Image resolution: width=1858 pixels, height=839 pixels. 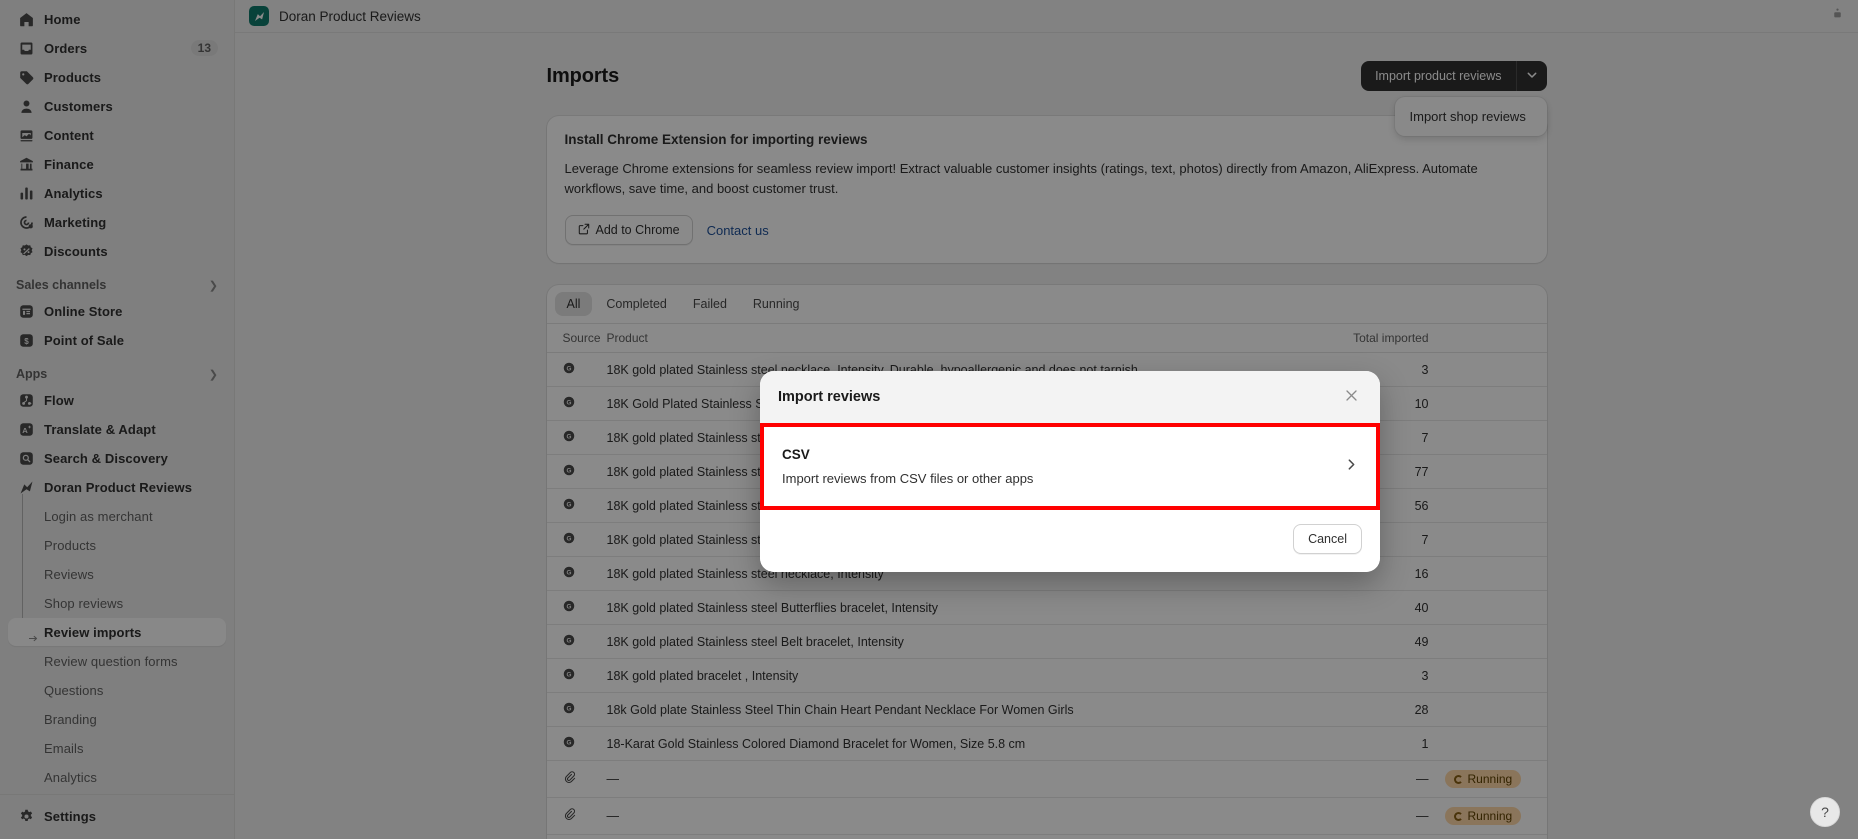 What do you see at coordinates (1070, 541) in the screenshot?
I see `modal-footer: Cancel` at bounding box center [1070, 541].